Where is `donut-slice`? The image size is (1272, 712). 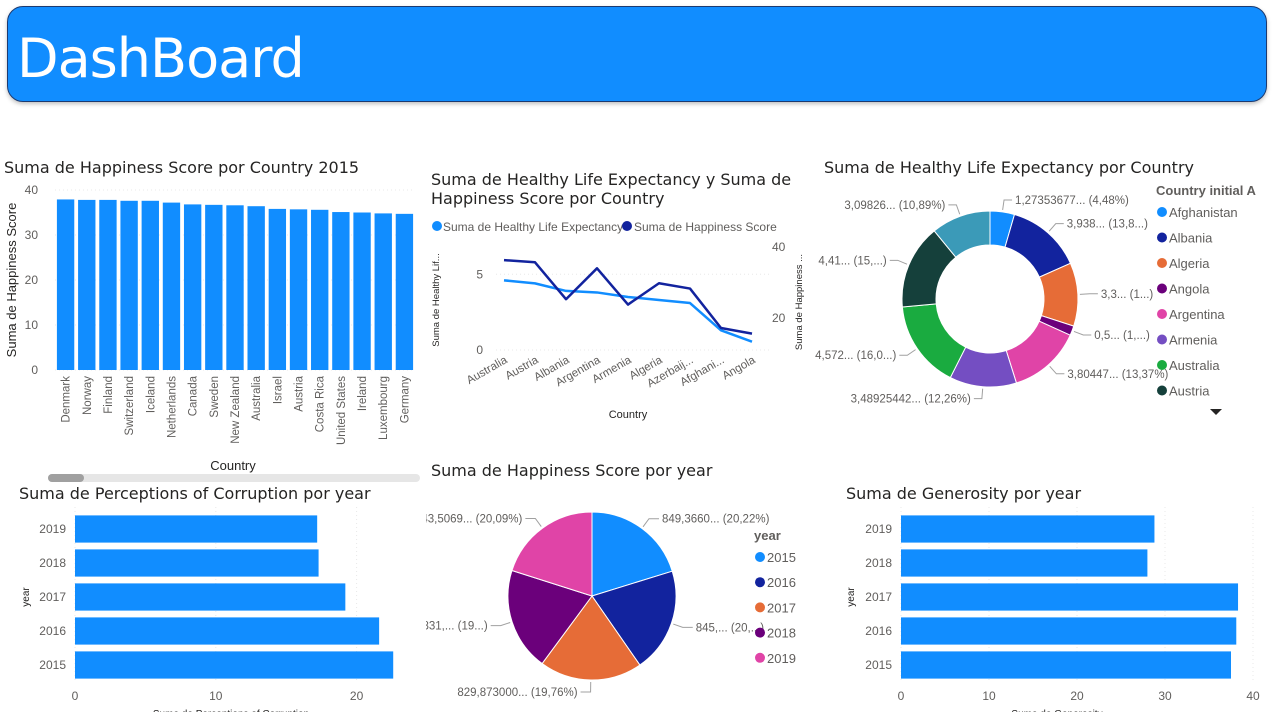
donut-slice is located at coordinates (934, 341).